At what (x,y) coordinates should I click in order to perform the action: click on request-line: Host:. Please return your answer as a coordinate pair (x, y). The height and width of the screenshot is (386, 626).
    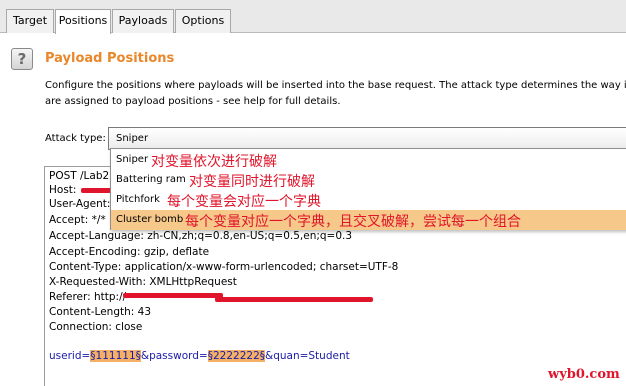
    Looking at the image, I should click on (63, 190).